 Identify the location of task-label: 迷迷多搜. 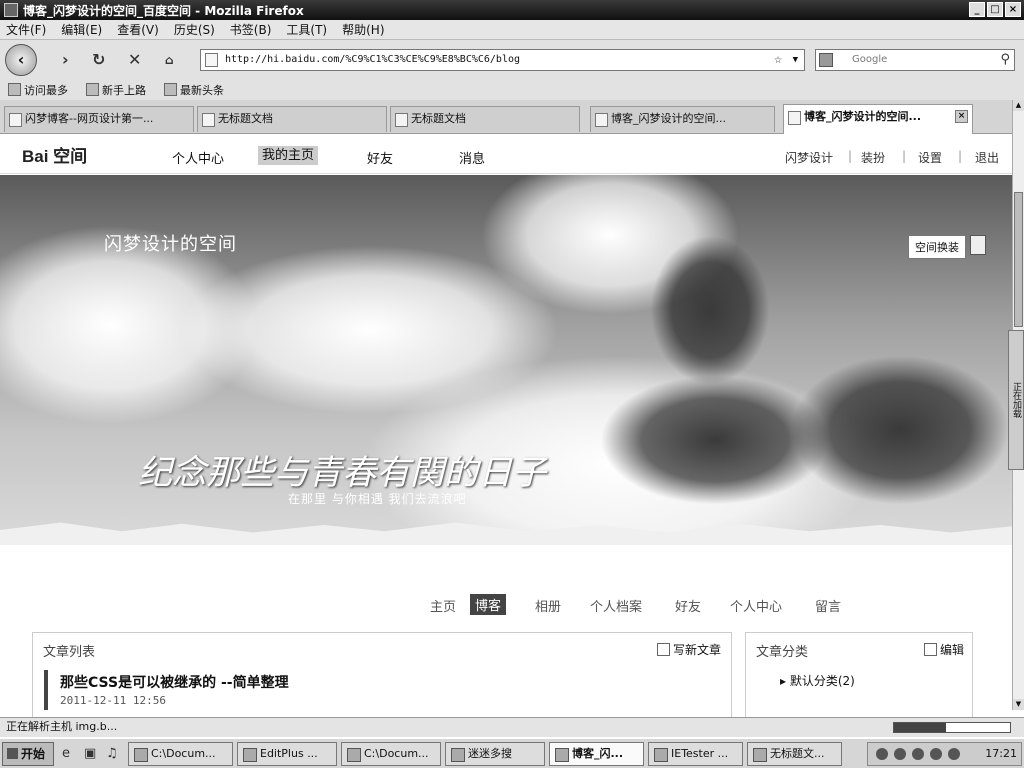
(490, 753).